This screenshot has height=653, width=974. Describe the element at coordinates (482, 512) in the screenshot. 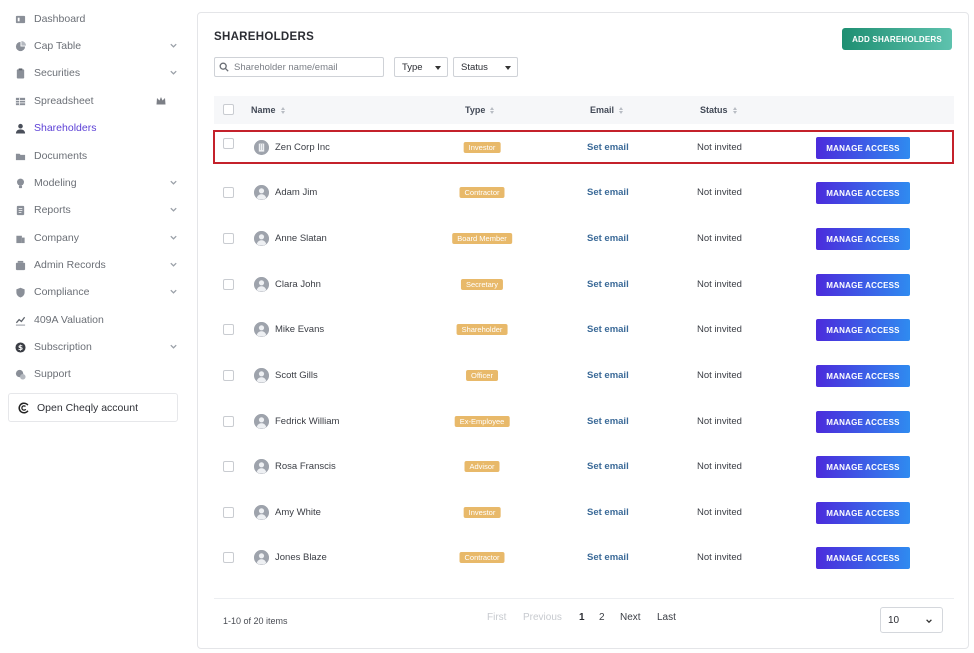

I see `type-badge: Investor` at that location.